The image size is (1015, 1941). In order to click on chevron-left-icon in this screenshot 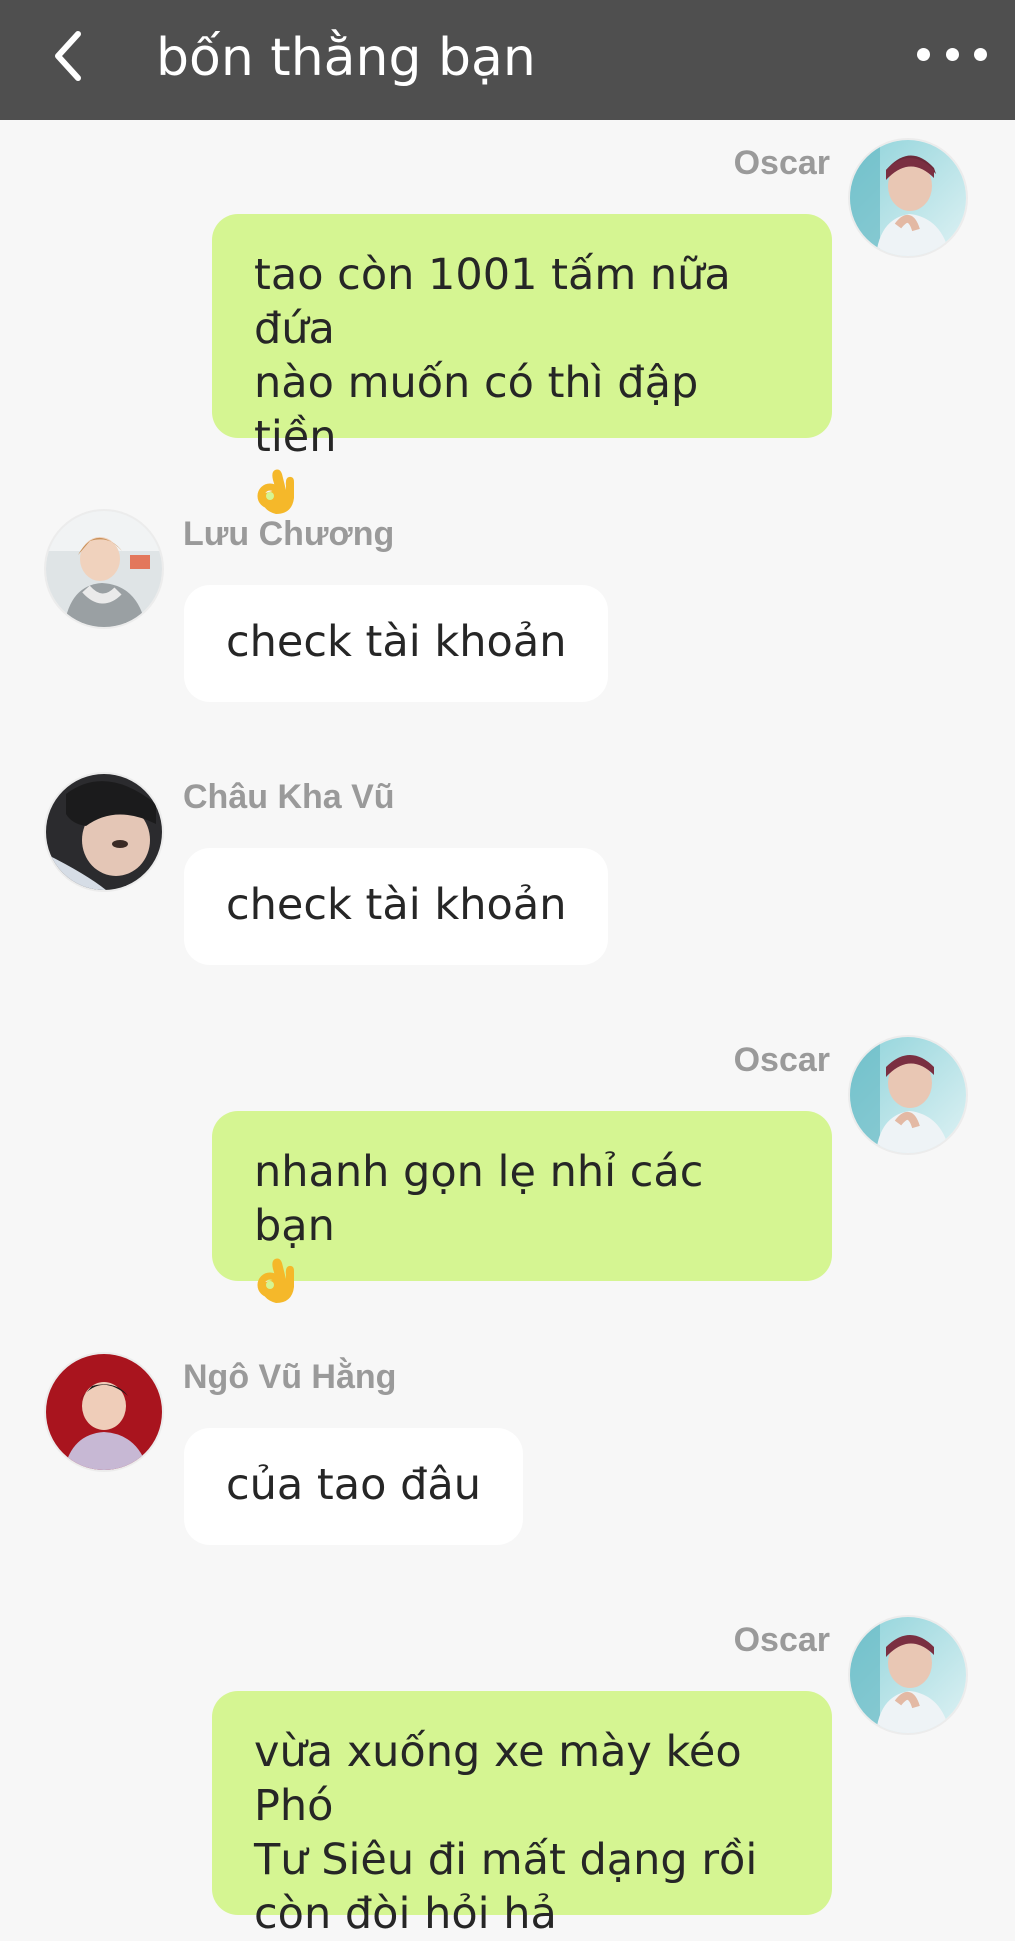, I will do `click(68, 56)`.